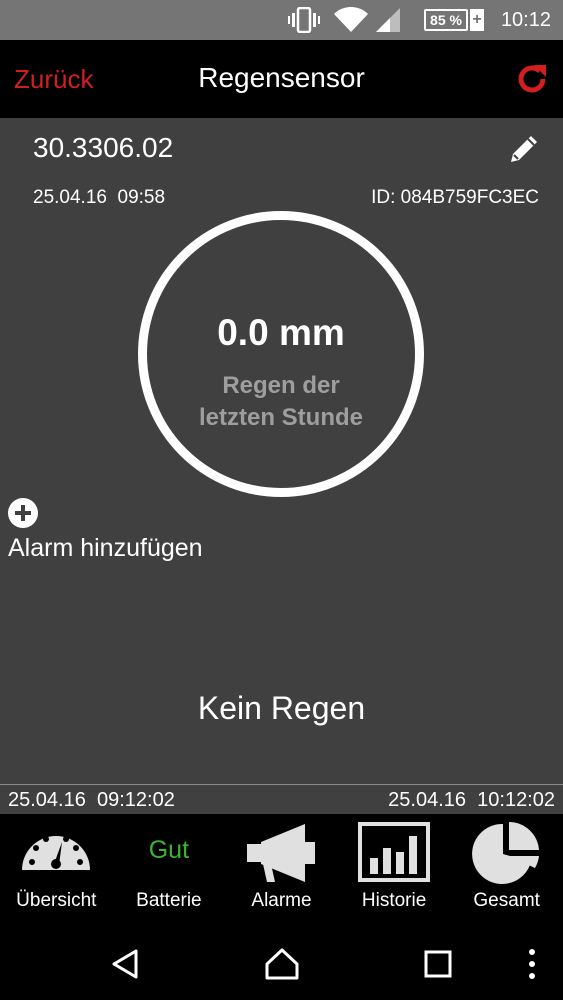 This screenshot has width=563, height=1000. Describe the element at coordinates (281, 853) in the screenshot. I see `megaphone-icon` at that location.